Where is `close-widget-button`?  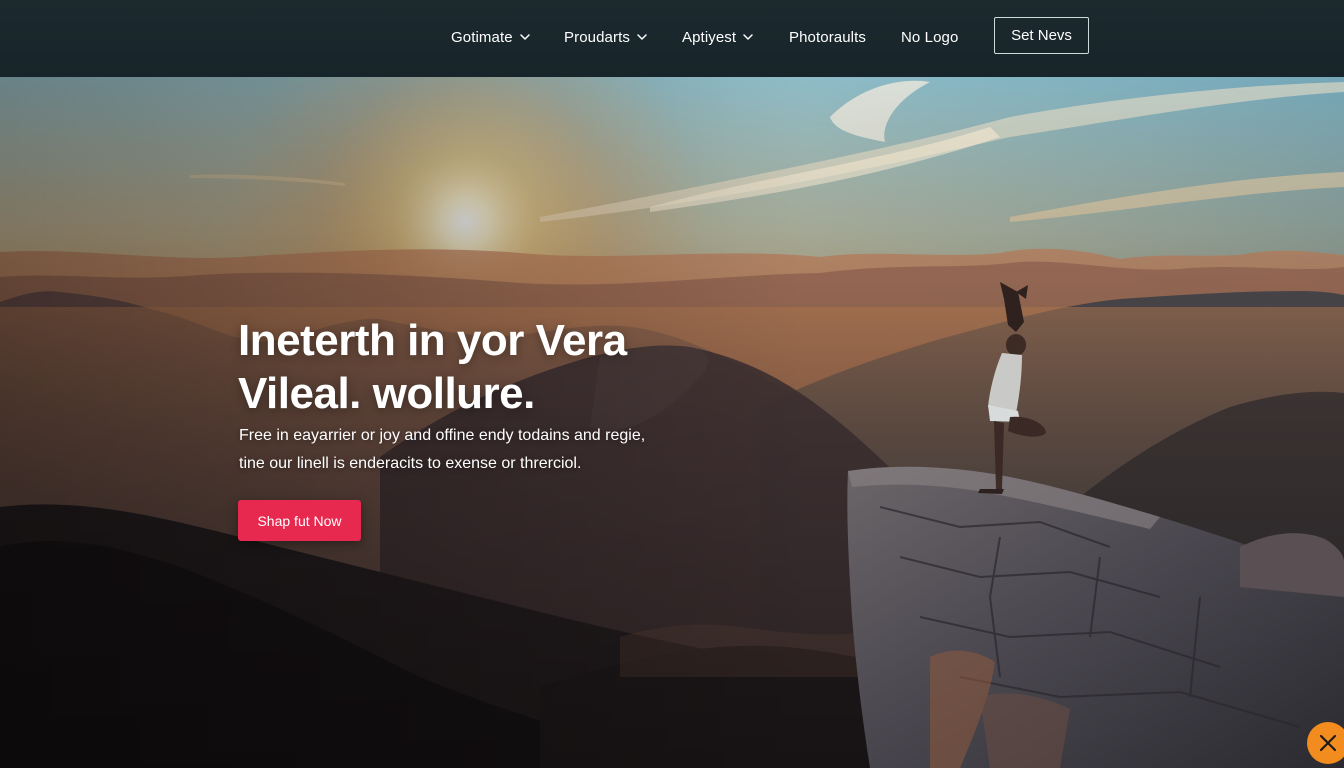
close-widget-button is located at coordinates (1325, 743).